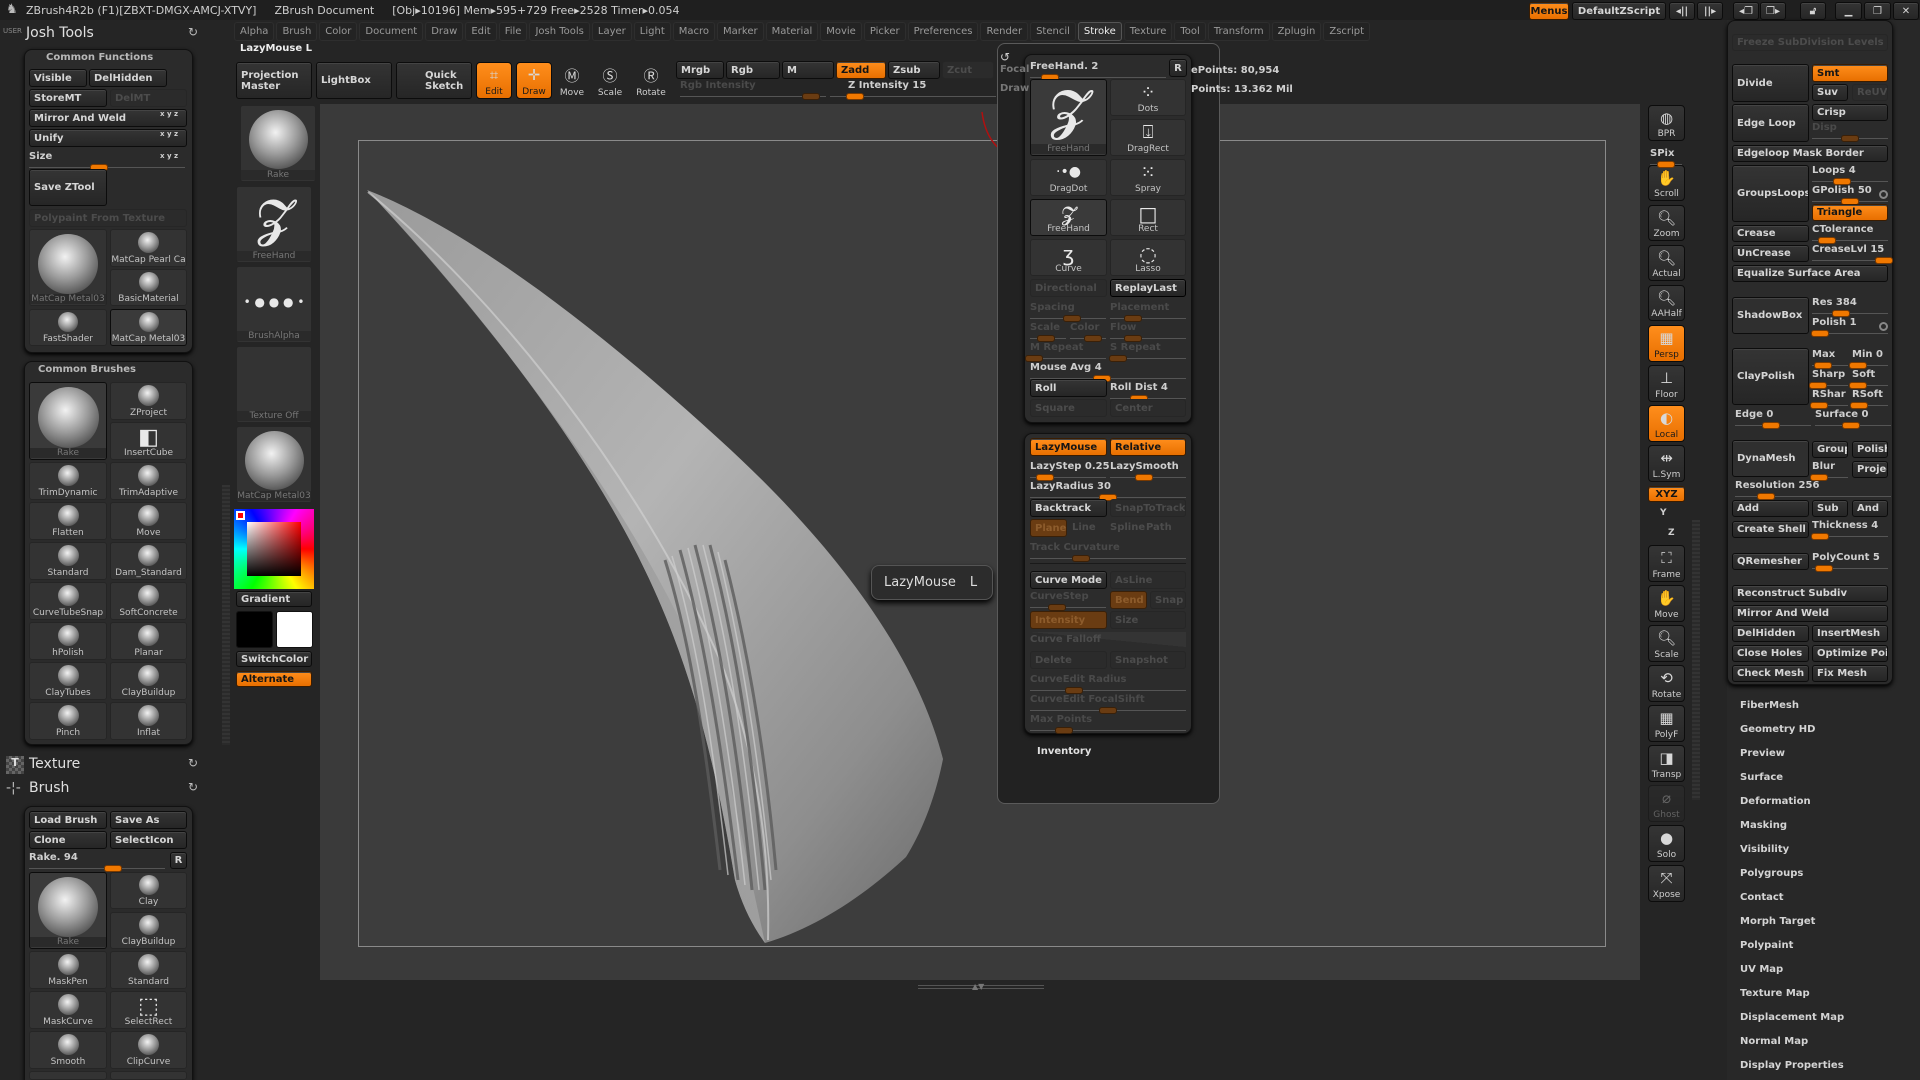 The image size is (1920, 1080). Describe the element at coordinates (1048, 528) in the screenshot. I see `plane-button: Plane` at that location.